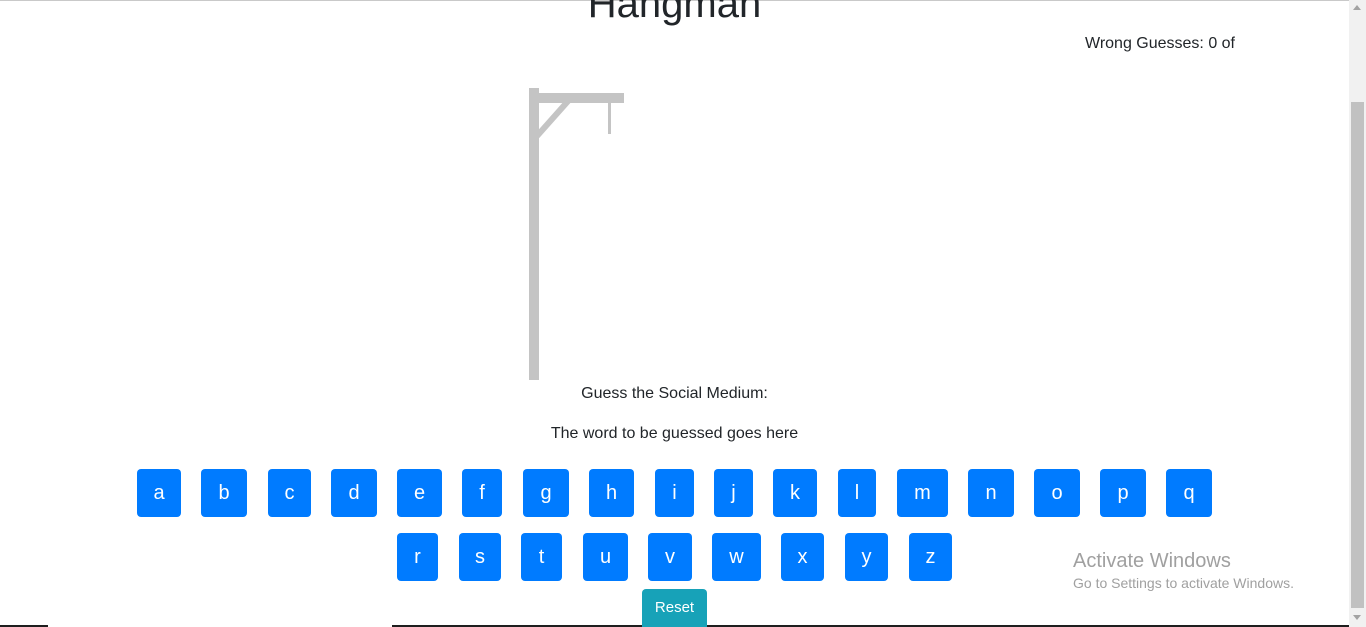 This screenshot has height=627, width=1366. I want to click on letter-button-c: c, so click(289, 493).